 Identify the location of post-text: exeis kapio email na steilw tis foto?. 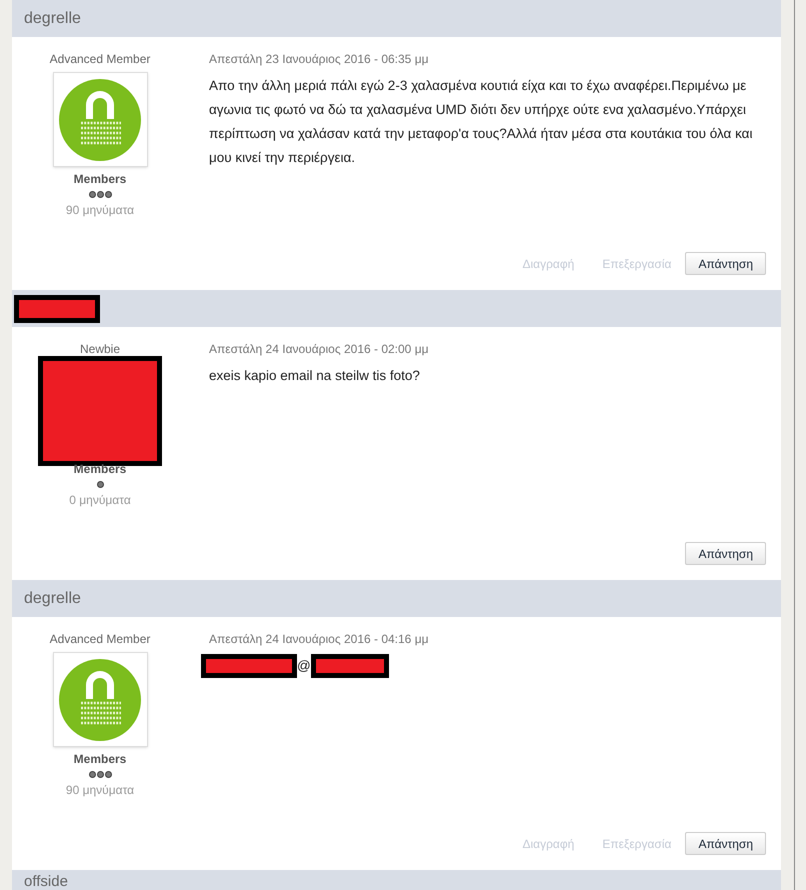
(314, 376).